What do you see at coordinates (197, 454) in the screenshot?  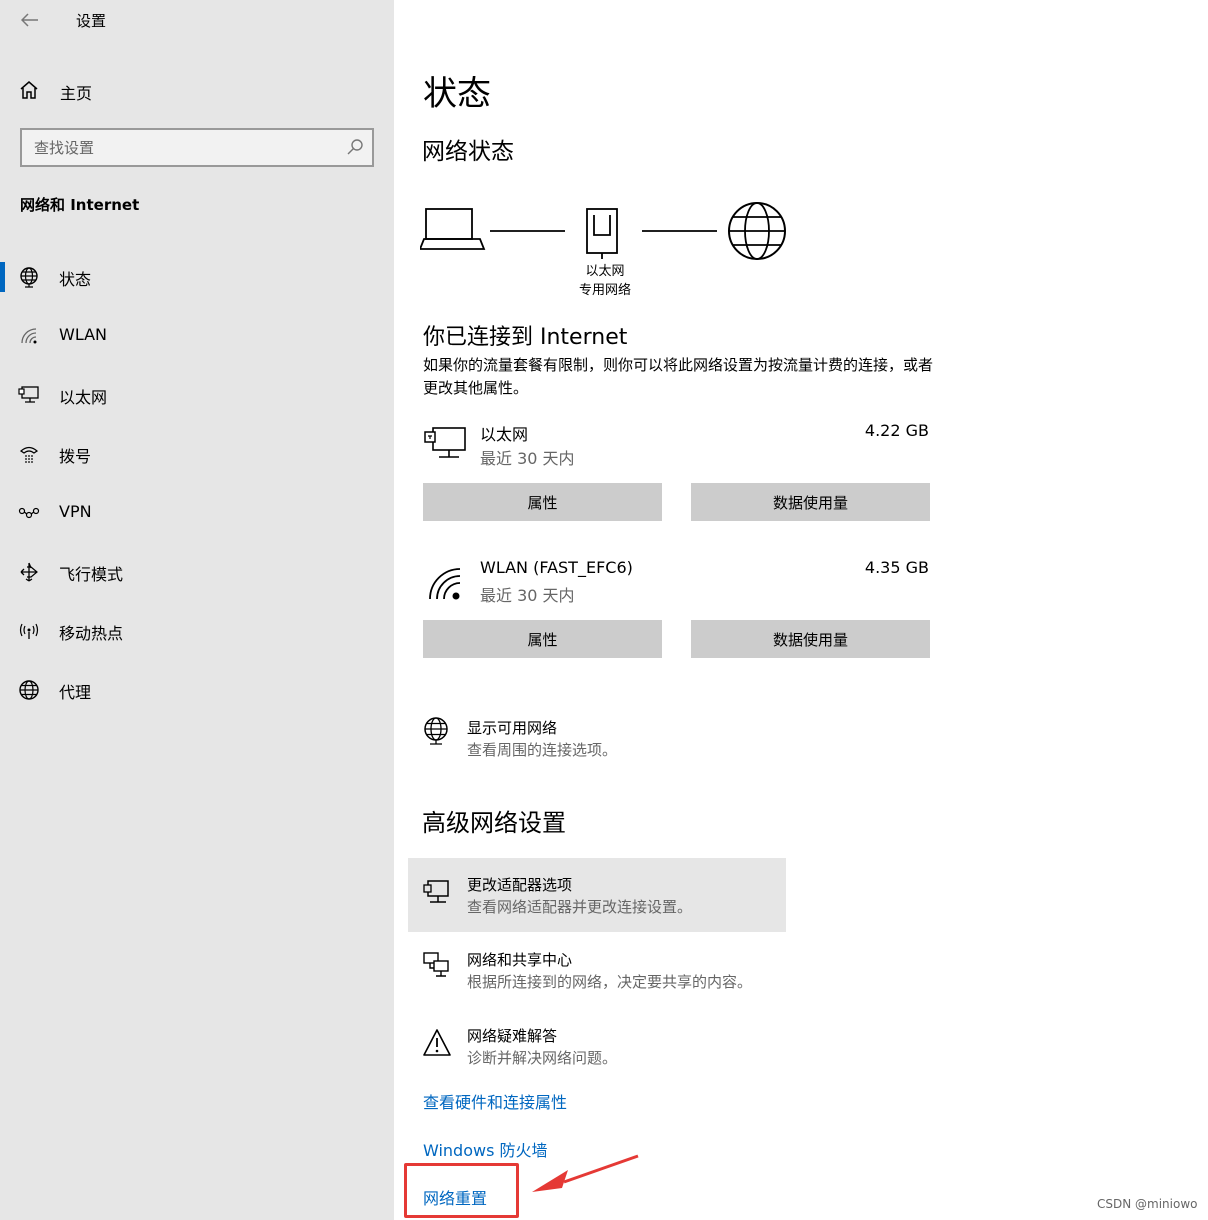 I see `sidebar-item-dialup: 拨号` at bounding box center [197, 454].